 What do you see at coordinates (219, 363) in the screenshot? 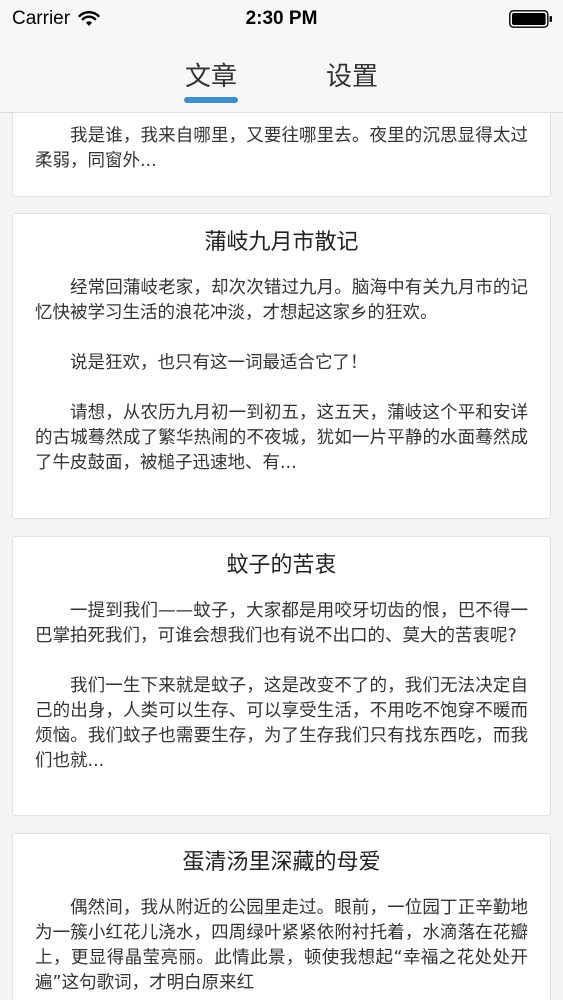
I see `article-paragraph: 说是狂欢，也只有这一词最适合它了！` at bounding box center [219, 363].